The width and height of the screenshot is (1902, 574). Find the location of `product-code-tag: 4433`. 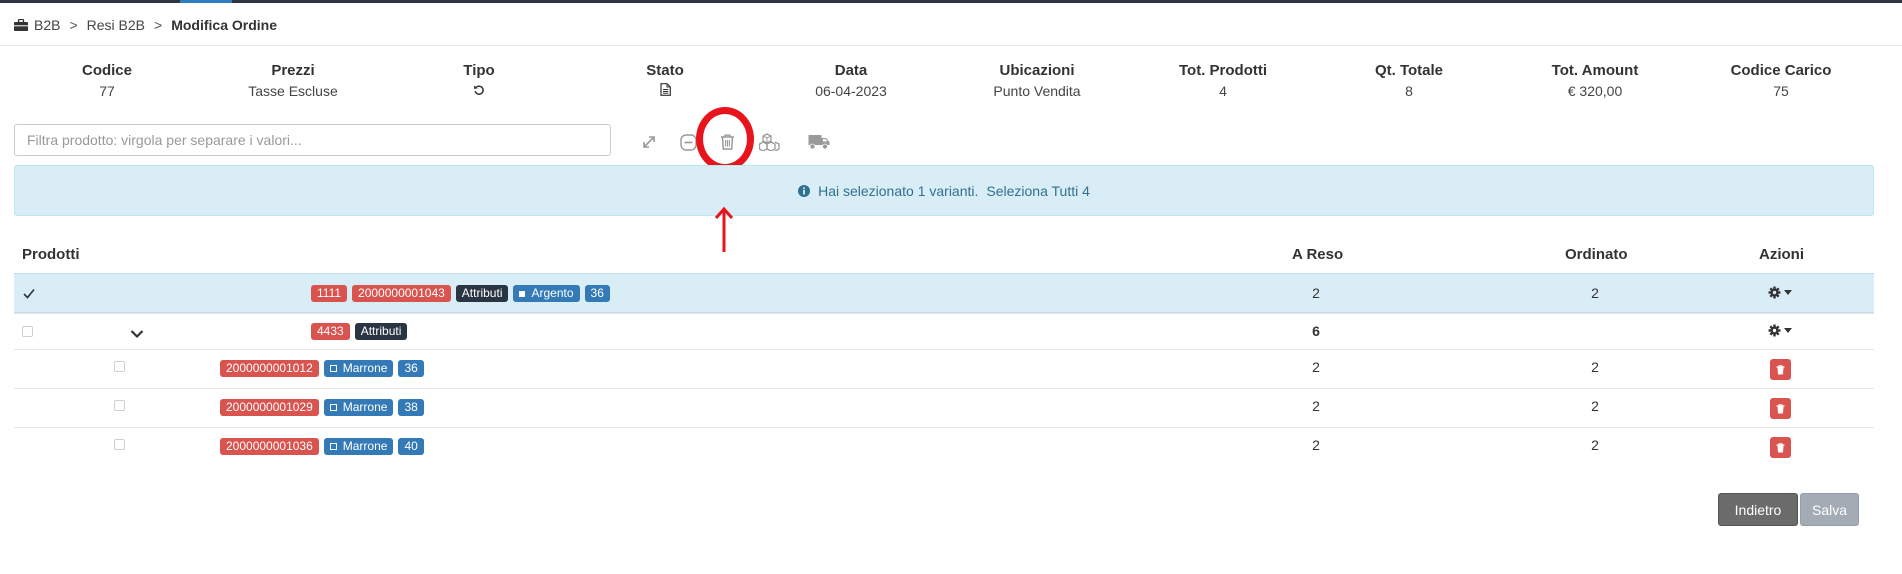

product-code-tag: 4433 is located at coordinates (330, 331).